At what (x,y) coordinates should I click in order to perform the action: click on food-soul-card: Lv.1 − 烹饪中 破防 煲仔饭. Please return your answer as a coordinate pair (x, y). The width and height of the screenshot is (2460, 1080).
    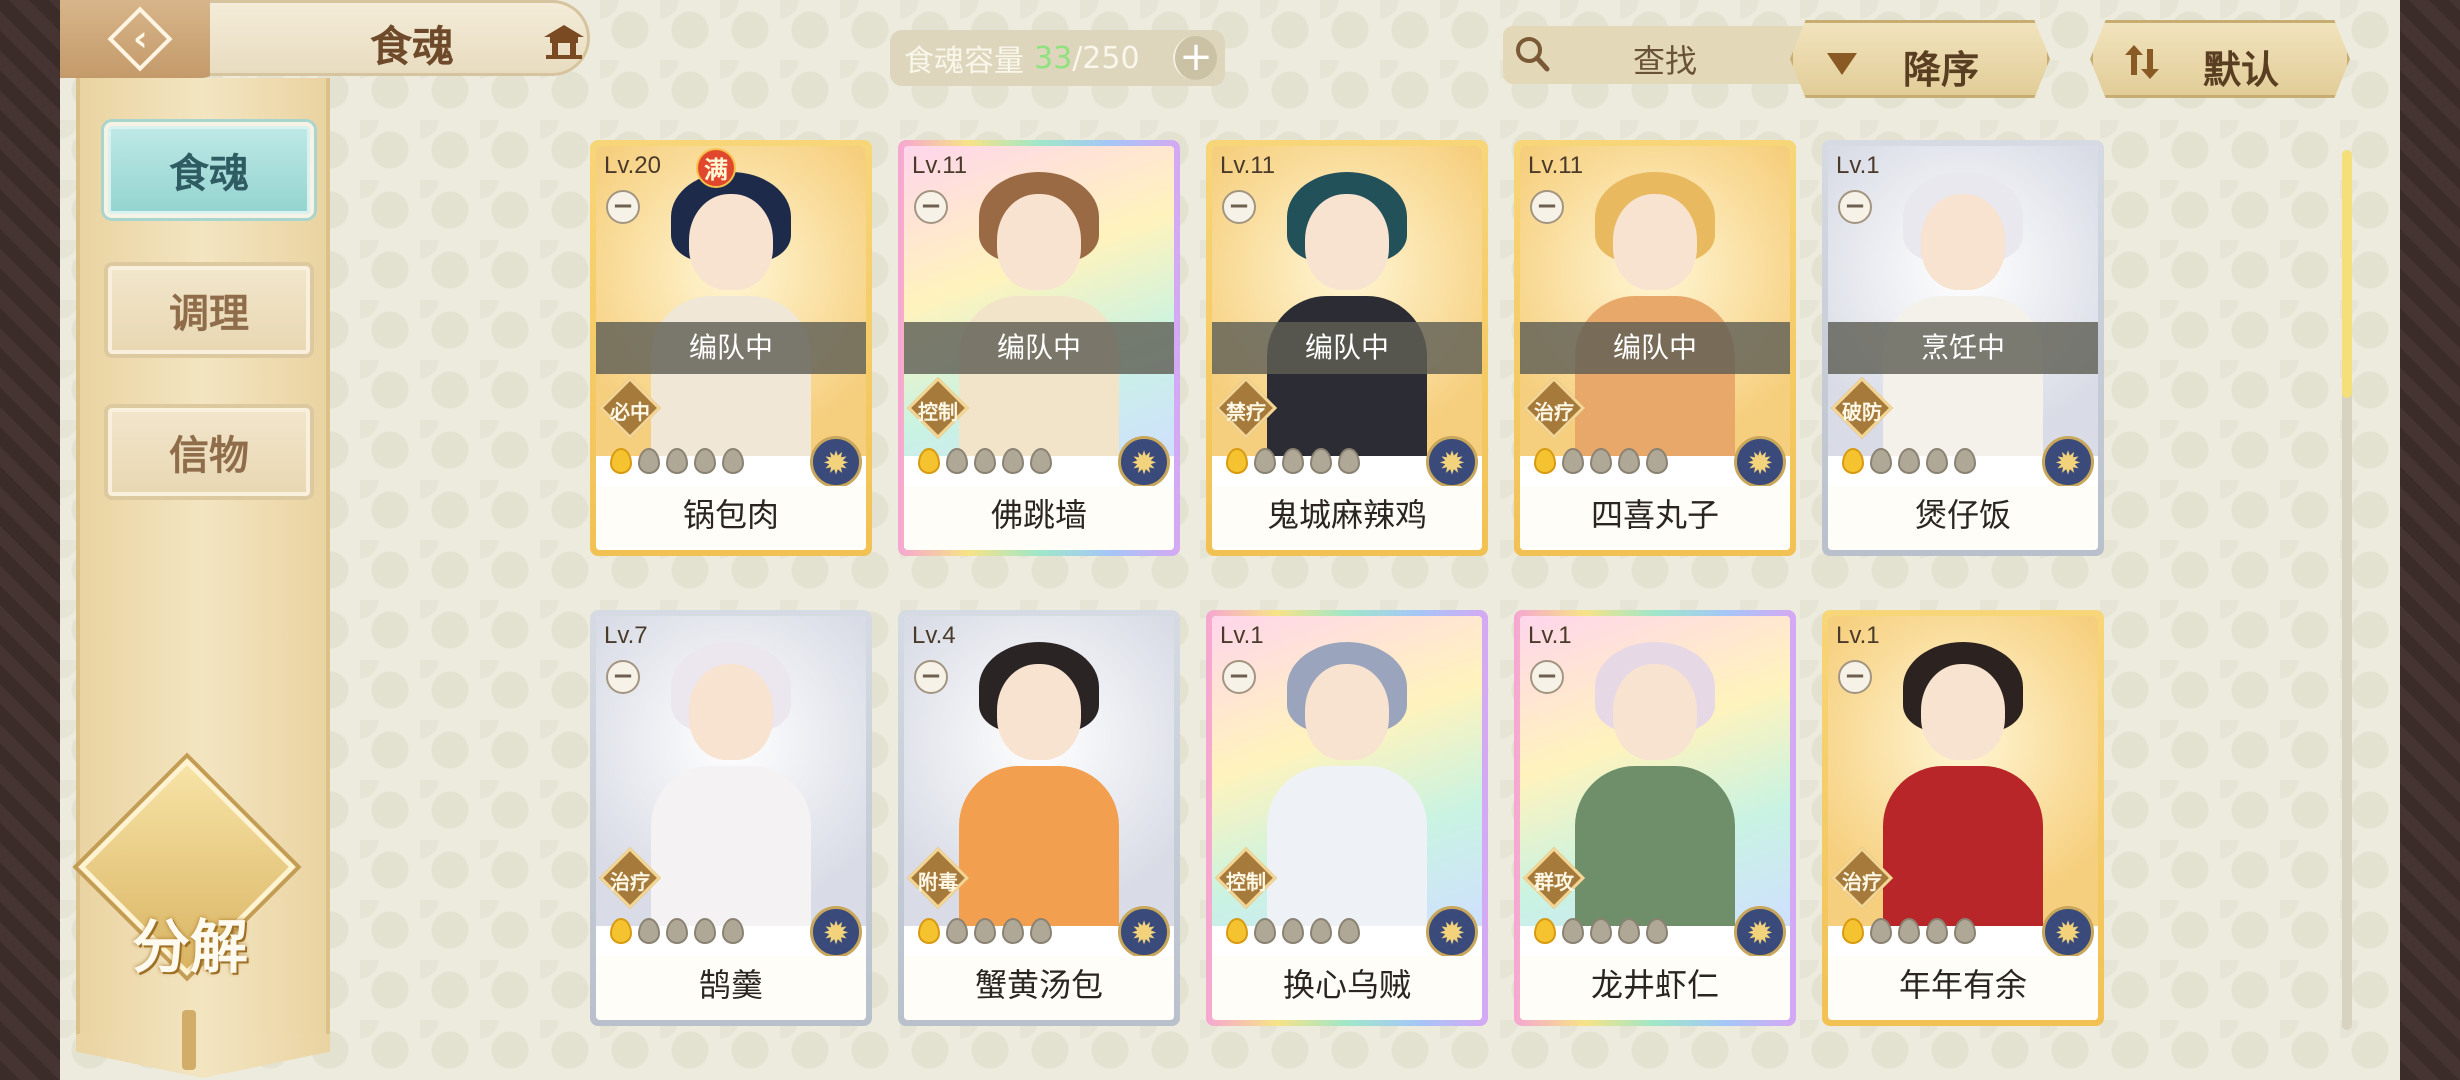
    Looking at the image, I should click on (1963, 348).